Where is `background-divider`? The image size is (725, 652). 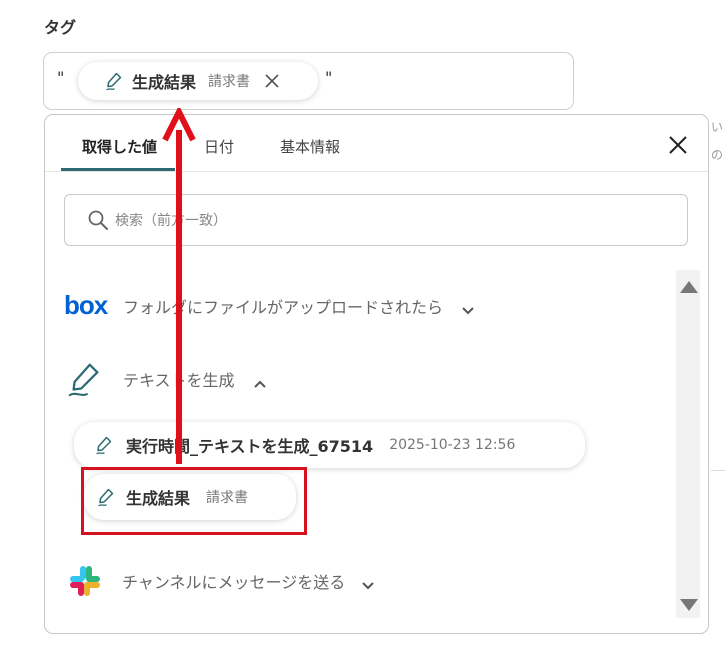 background-divider is located at coordinates (718, 470).